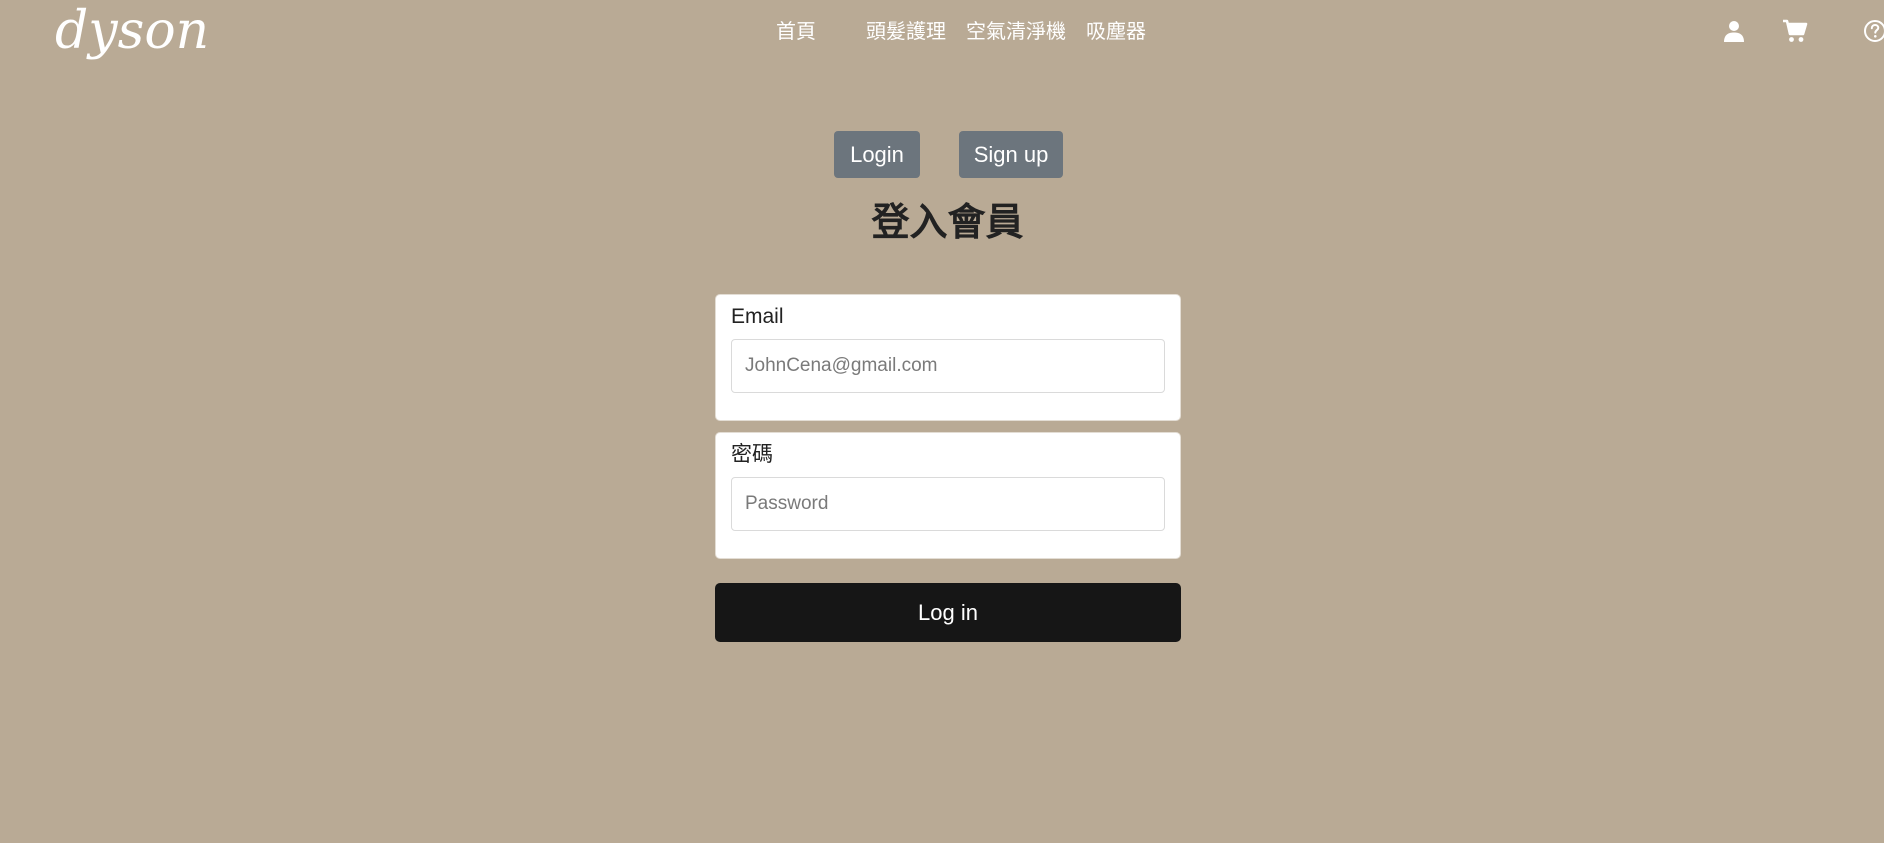  I want to click on nav-link-vacuum: 吸塵器, so click(1116, 31).